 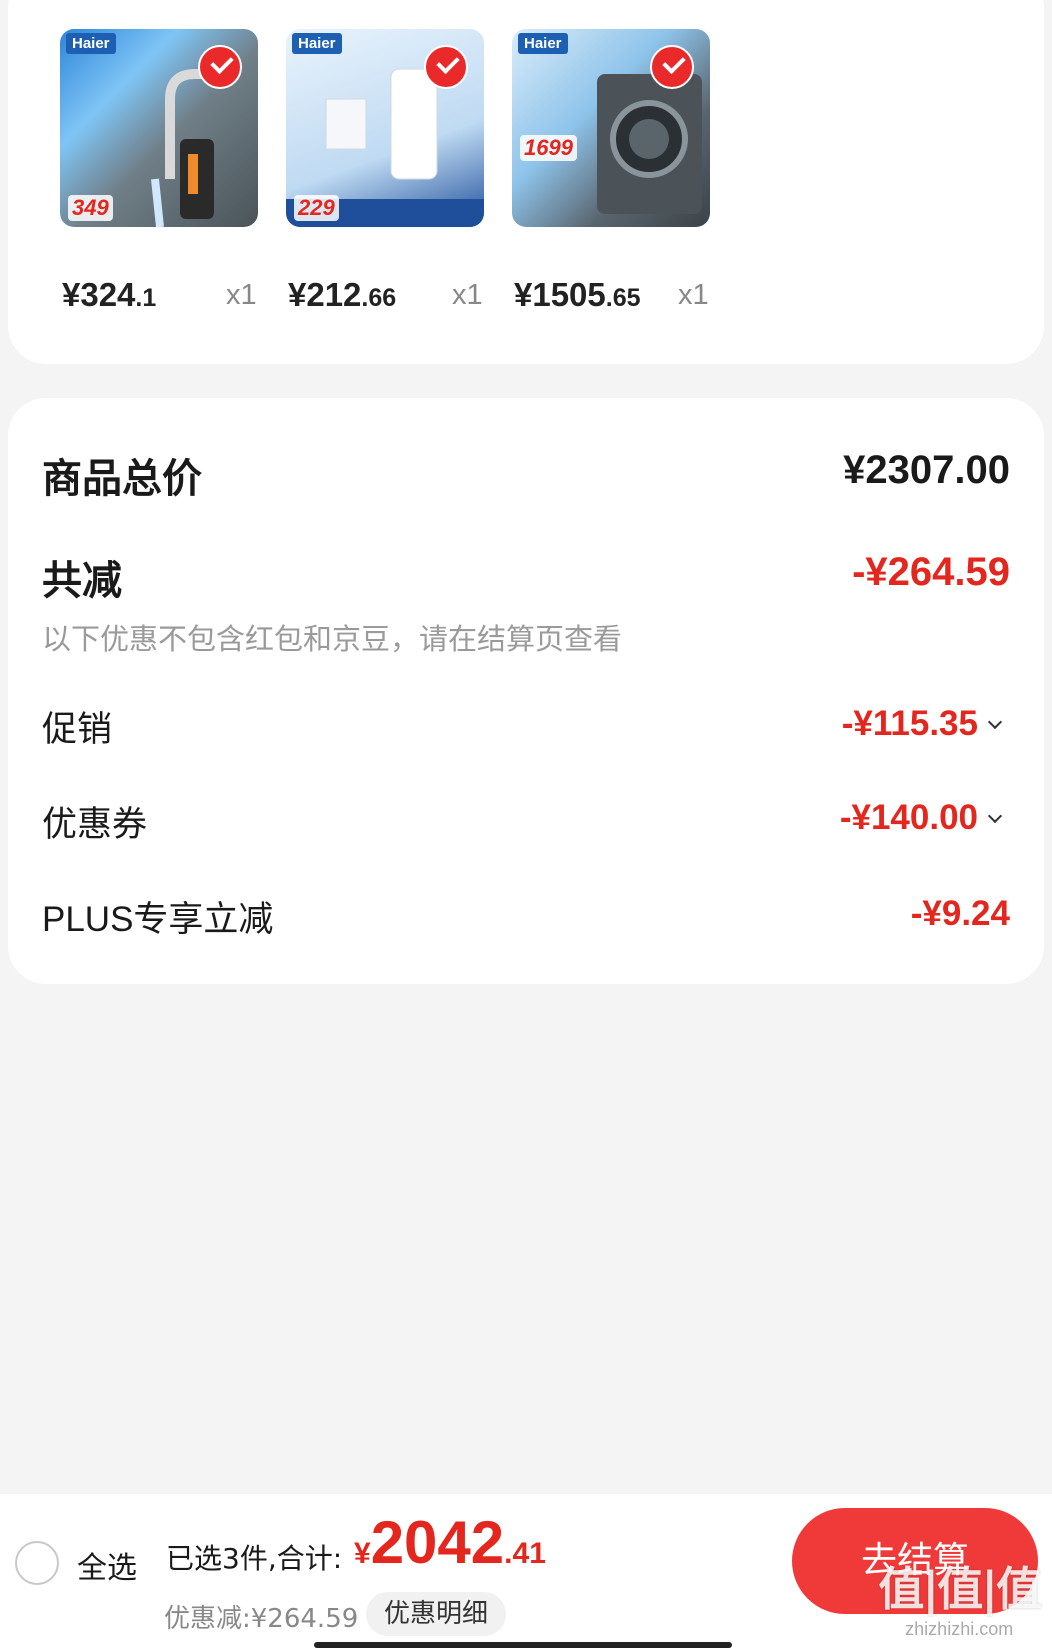 I want to click on product-item: Haier 1699 ¥1505.65 x1, so click(x=622, y=179).